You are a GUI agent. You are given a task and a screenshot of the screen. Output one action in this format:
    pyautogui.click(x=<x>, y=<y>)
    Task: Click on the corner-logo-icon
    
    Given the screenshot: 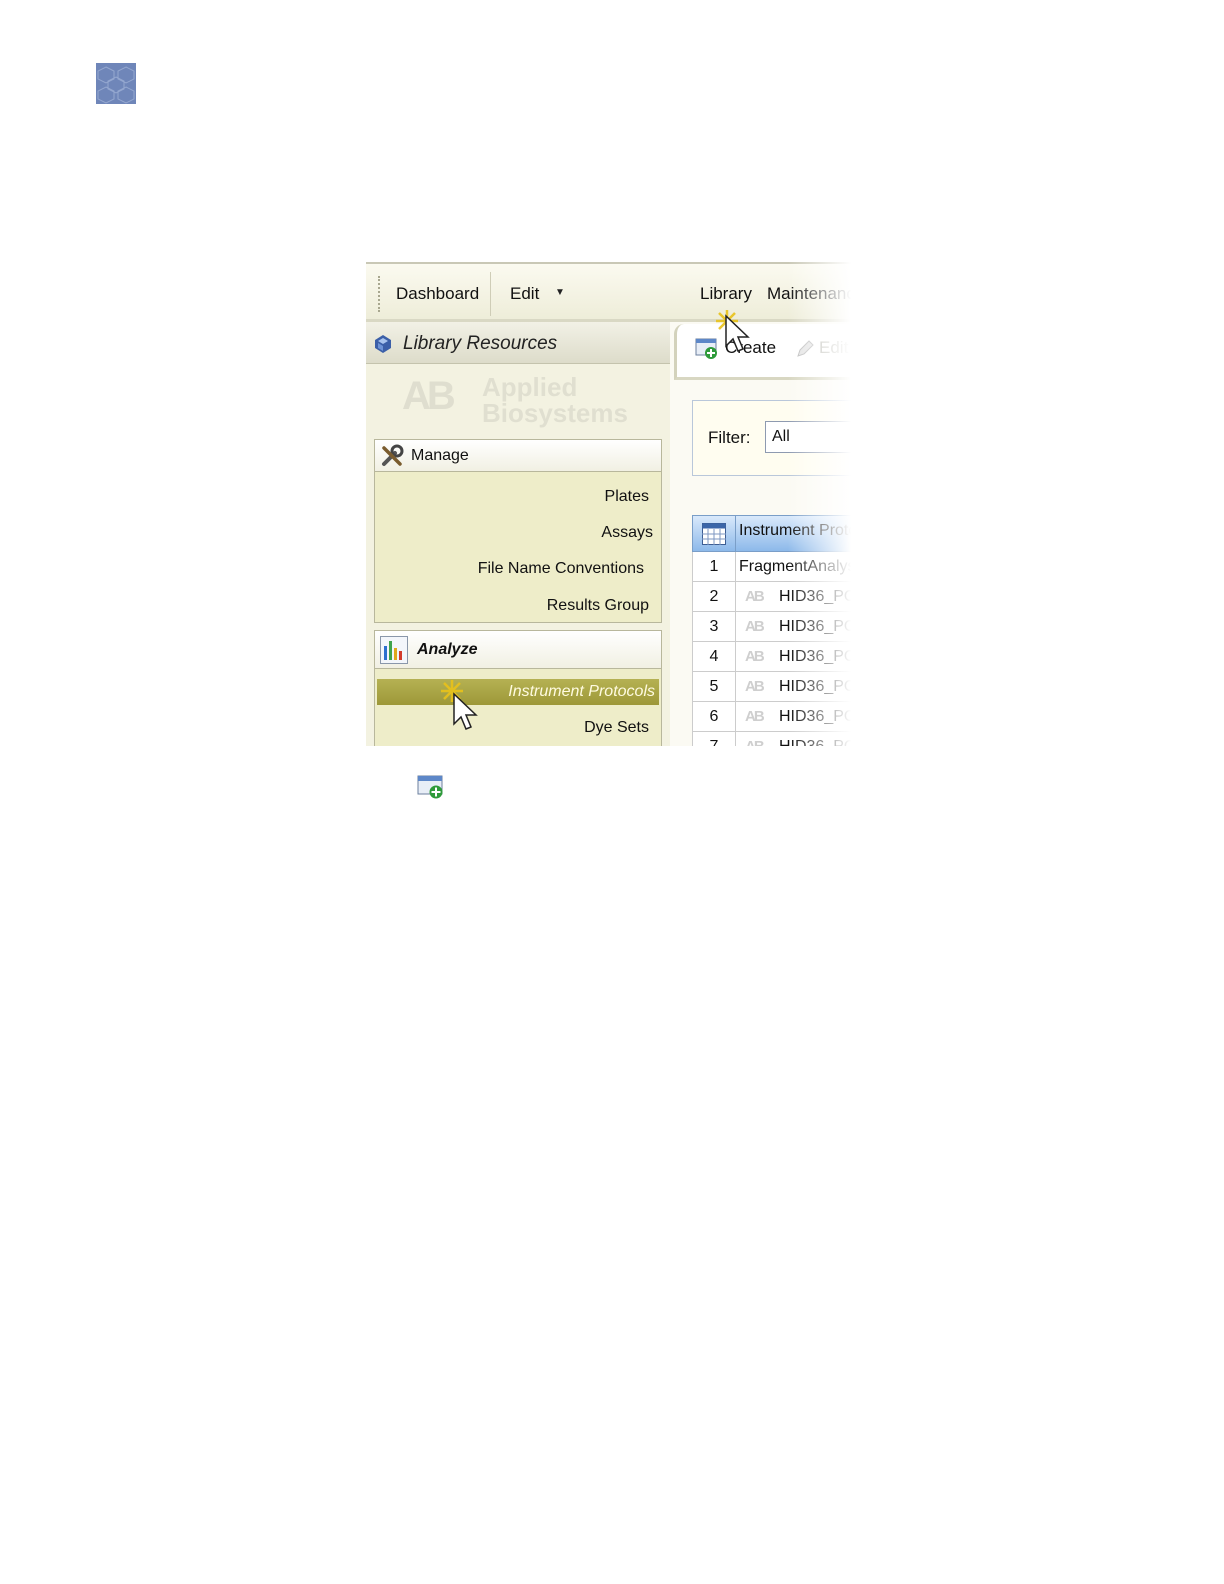 What is the action you would take?
    pyautogui.click(x=116, y=83)
    